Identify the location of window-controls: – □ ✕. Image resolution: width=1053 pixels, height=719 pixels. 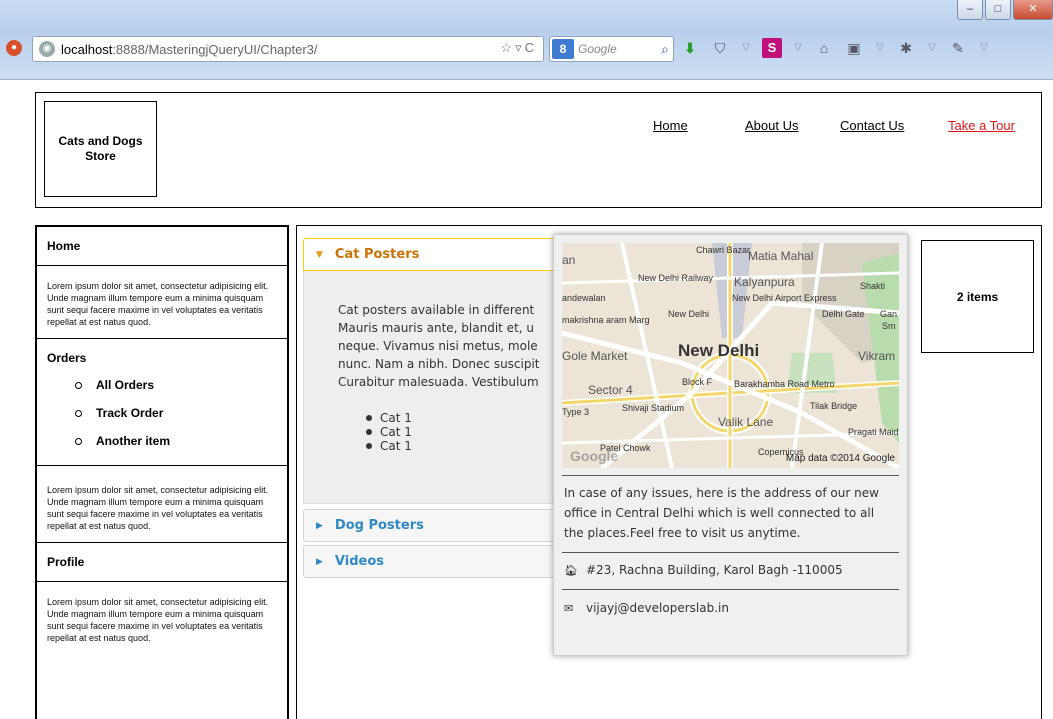
(1004, 11).